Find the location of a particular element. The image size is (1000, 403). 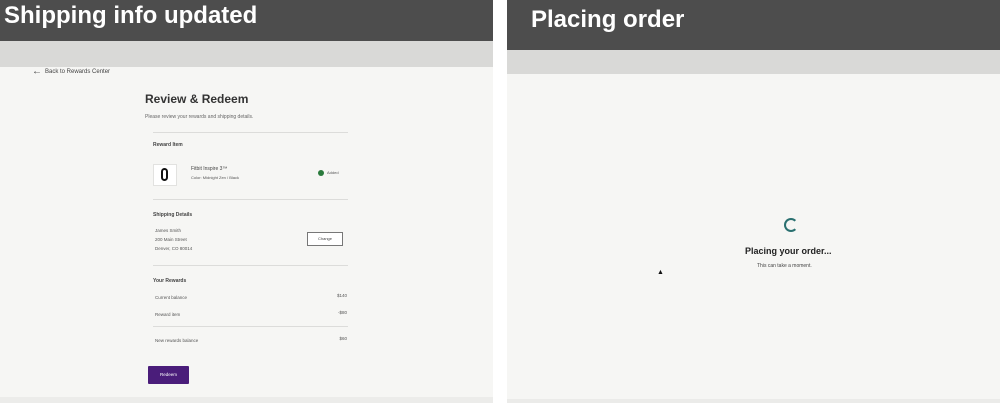

shipping-city: Denver, CO 80014 is located at coordinates (174, 248).